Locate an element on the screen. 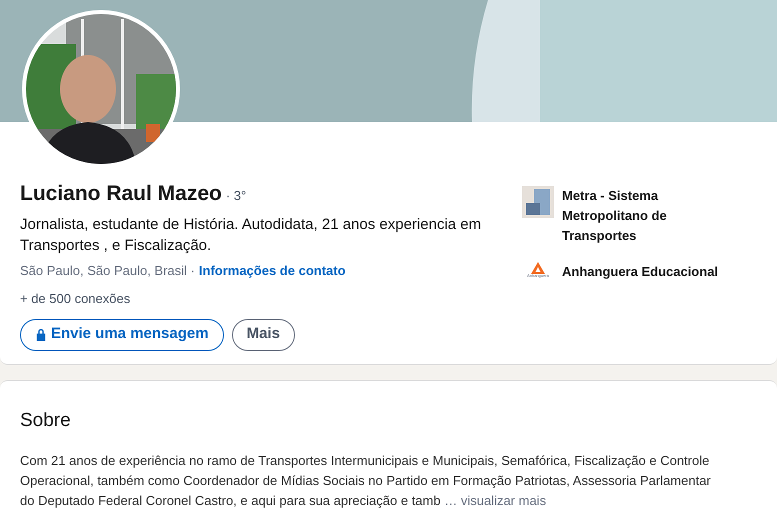  profile-name: Luciano Raul Mazeo is located at coordinates (121, 194).